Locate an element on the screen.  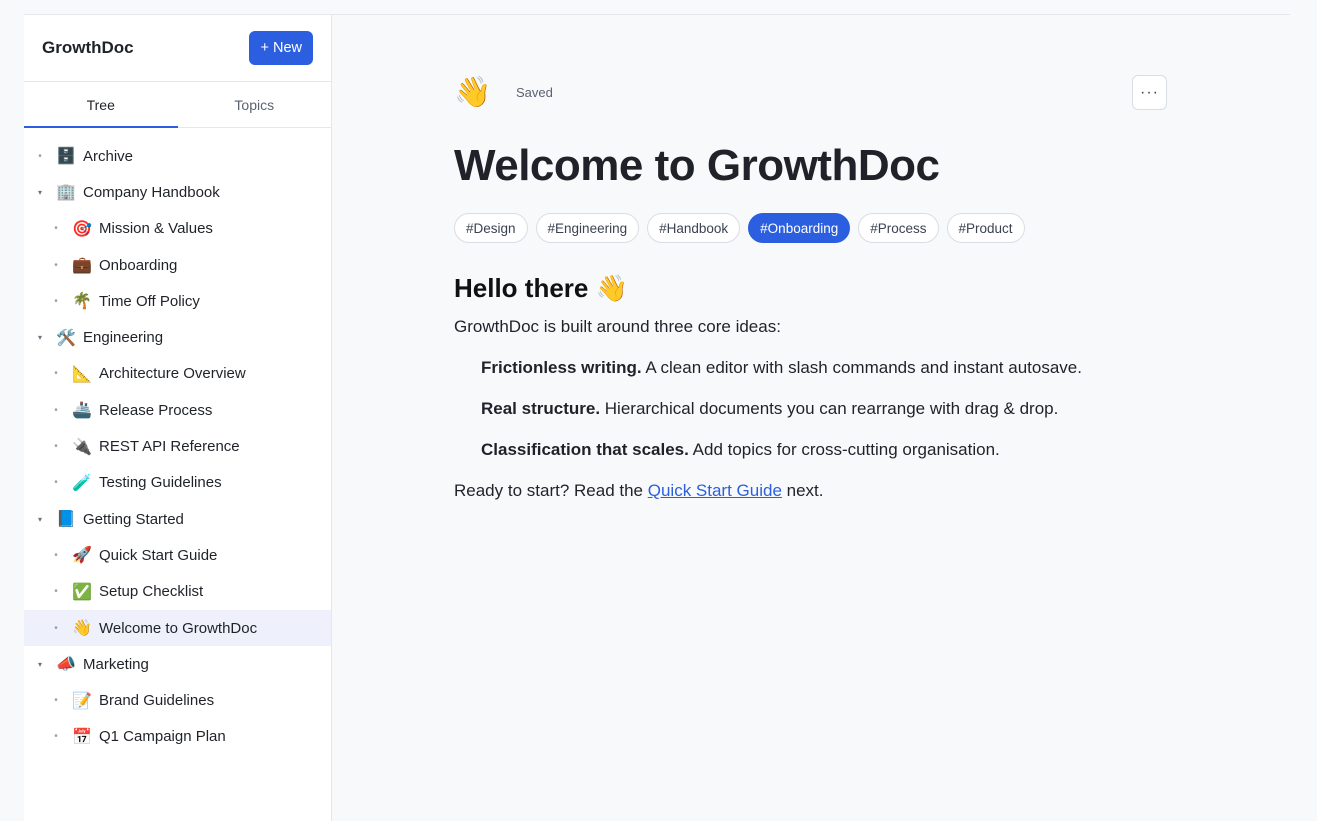
tab-tree: Tree is located at coordinates (101, 105).